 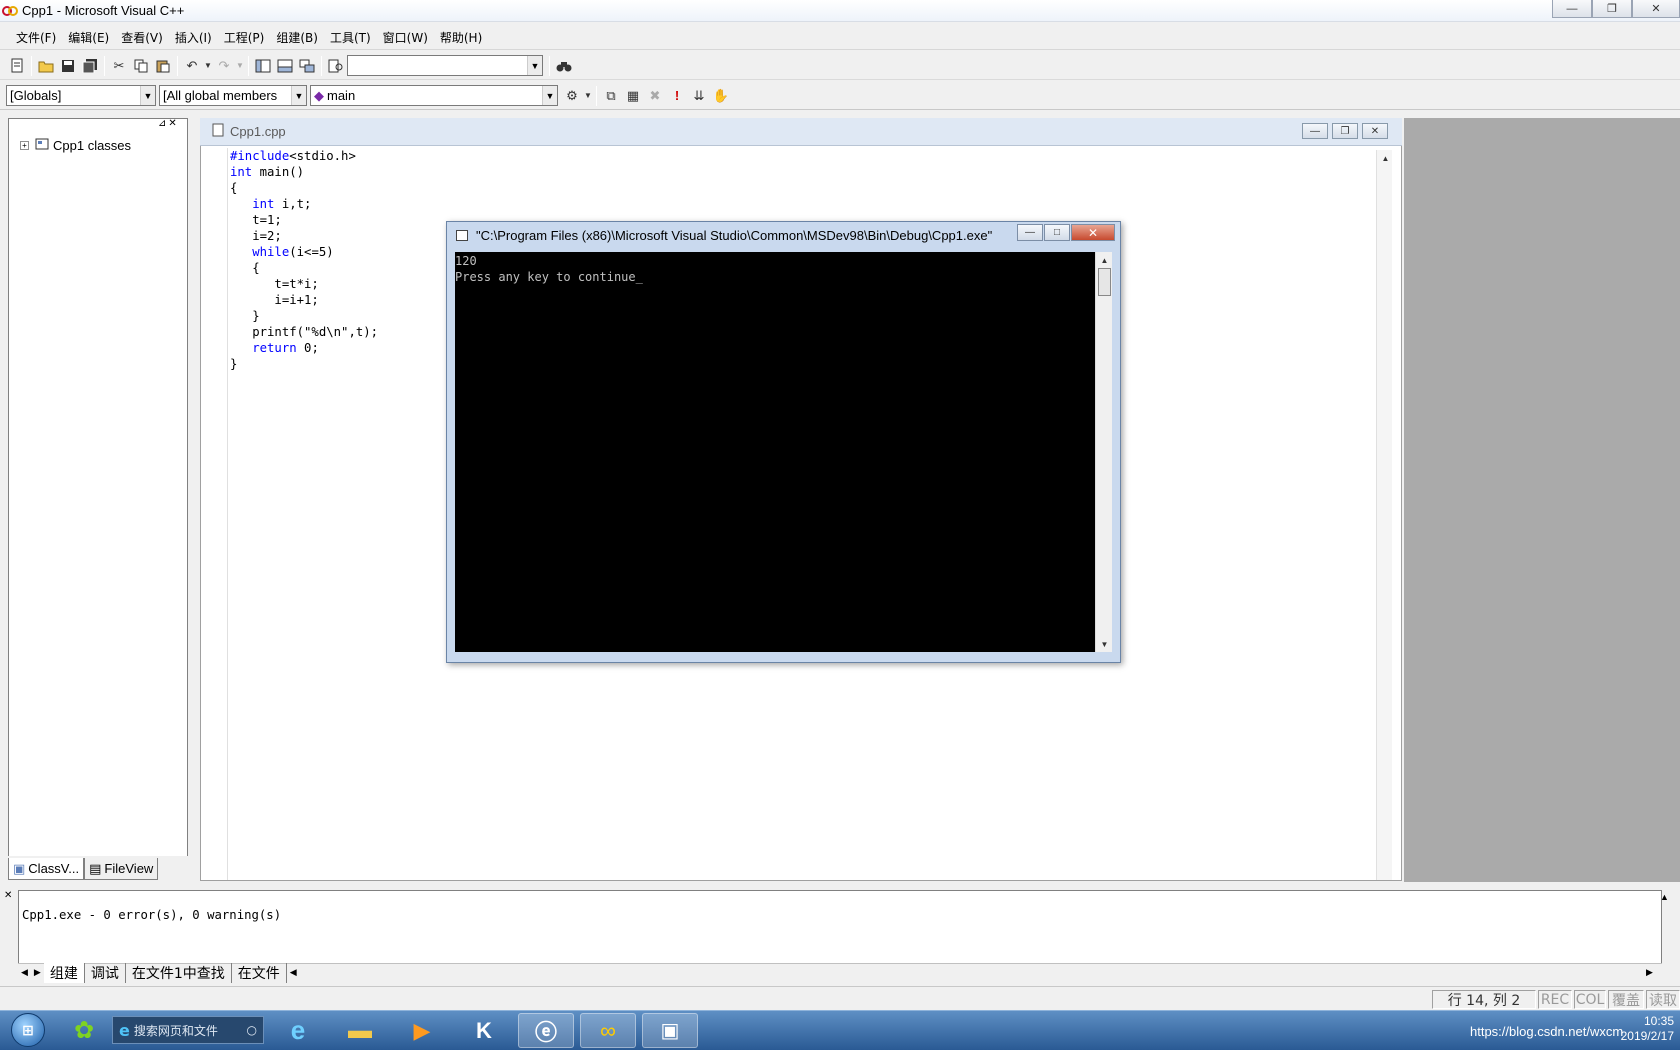 I want to click on console-minimize-button: —, so click(x=1030, y=232).